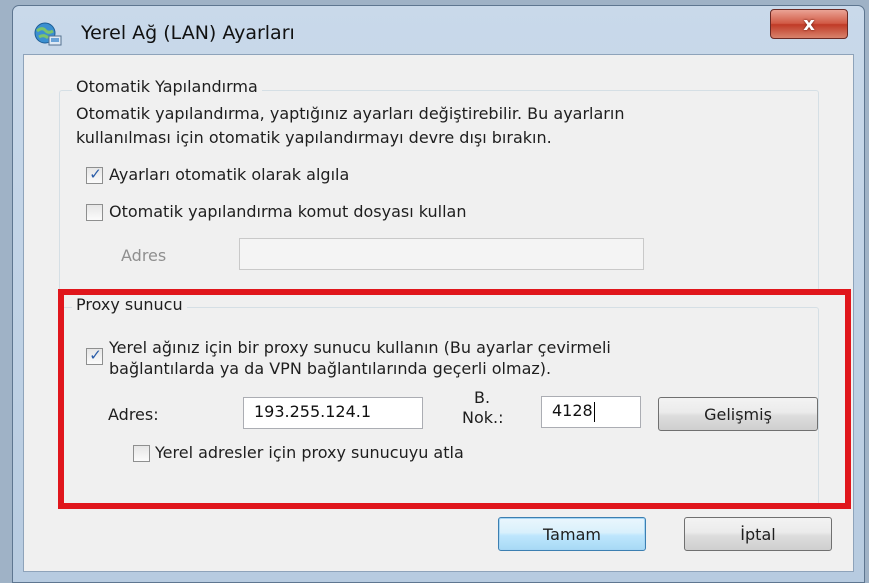 The image size is (869, 583). What do you see at coordinates (438, 30) in the screenshot?
I see `title-bar: Yerel Ağ (LAN) Ayarları x` at bounding box center [438, 30].